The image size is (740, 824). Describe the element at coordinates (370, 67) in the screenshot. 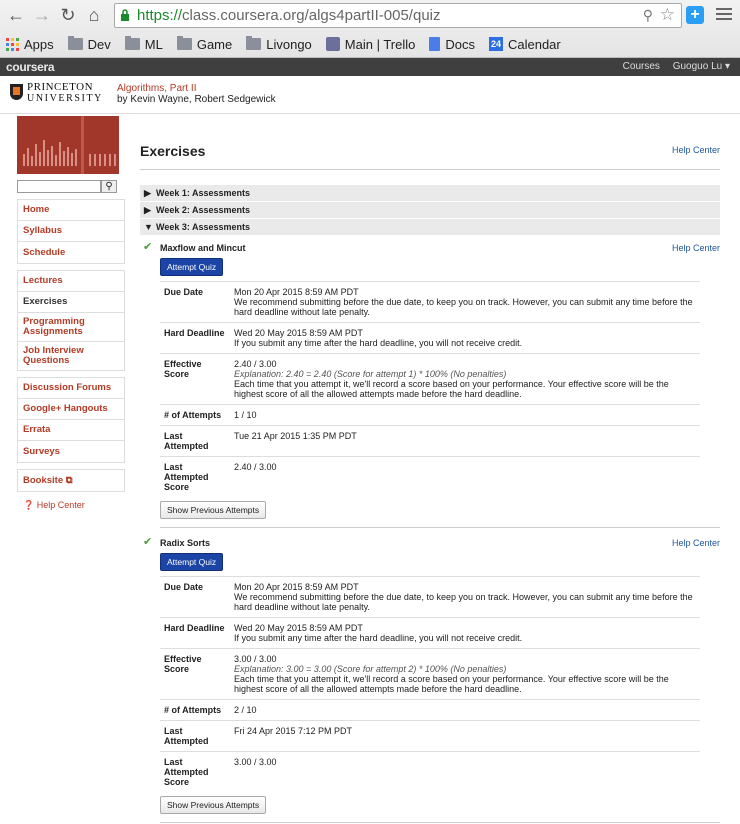

I see `coursera-topbar: coursera Courses Guoguo Lu ▾` at that location.